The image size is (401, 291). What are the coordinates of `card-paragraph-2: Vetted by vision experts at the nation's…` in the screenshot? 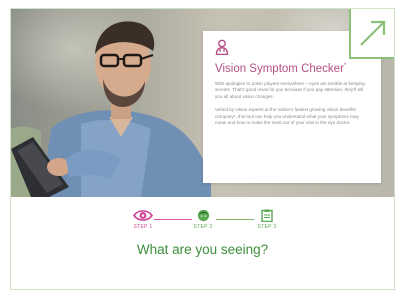 It's located at (287, 116).